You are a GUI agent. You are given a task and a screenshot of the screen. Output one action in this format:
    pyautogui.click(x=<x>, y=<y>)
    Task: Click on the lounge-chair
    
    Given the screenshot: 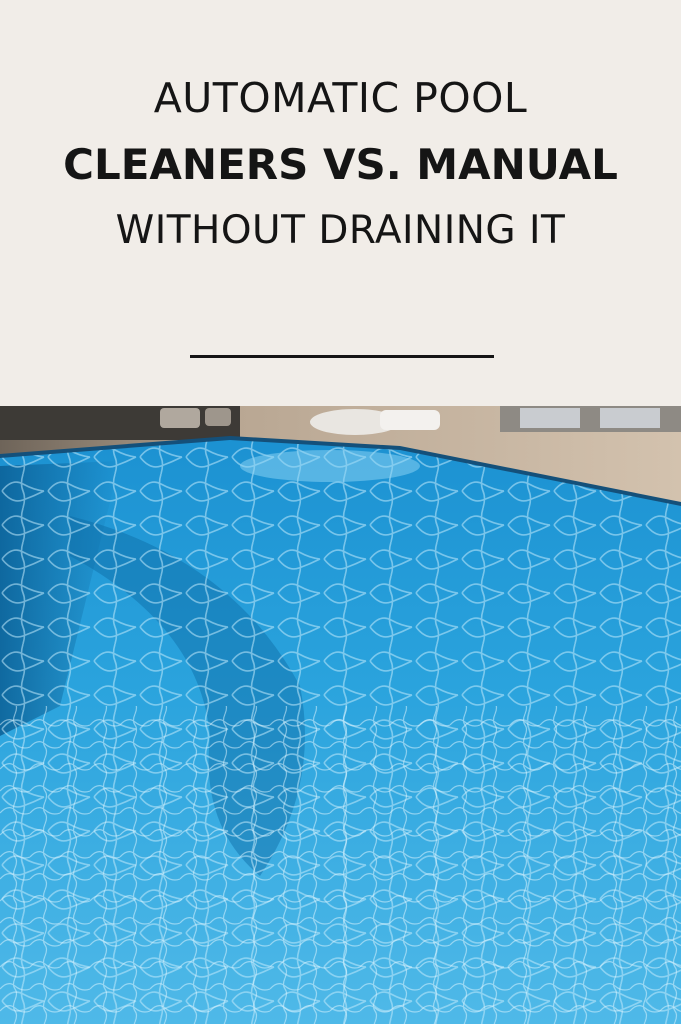 What is the action you would take?
    pyautogui.click(x=410, y=420)
    